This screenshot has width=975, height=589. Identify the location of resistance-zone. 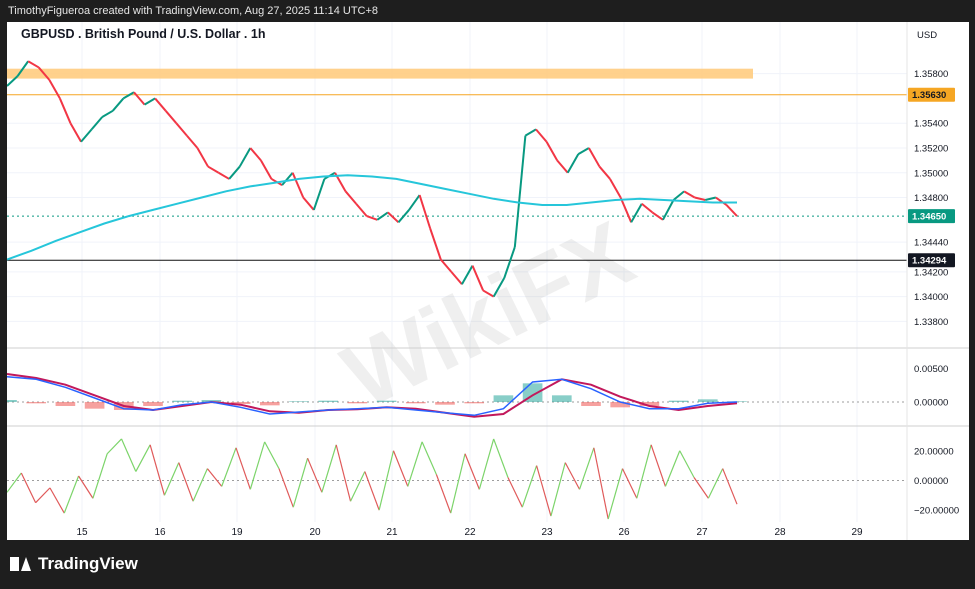
(380, 73).